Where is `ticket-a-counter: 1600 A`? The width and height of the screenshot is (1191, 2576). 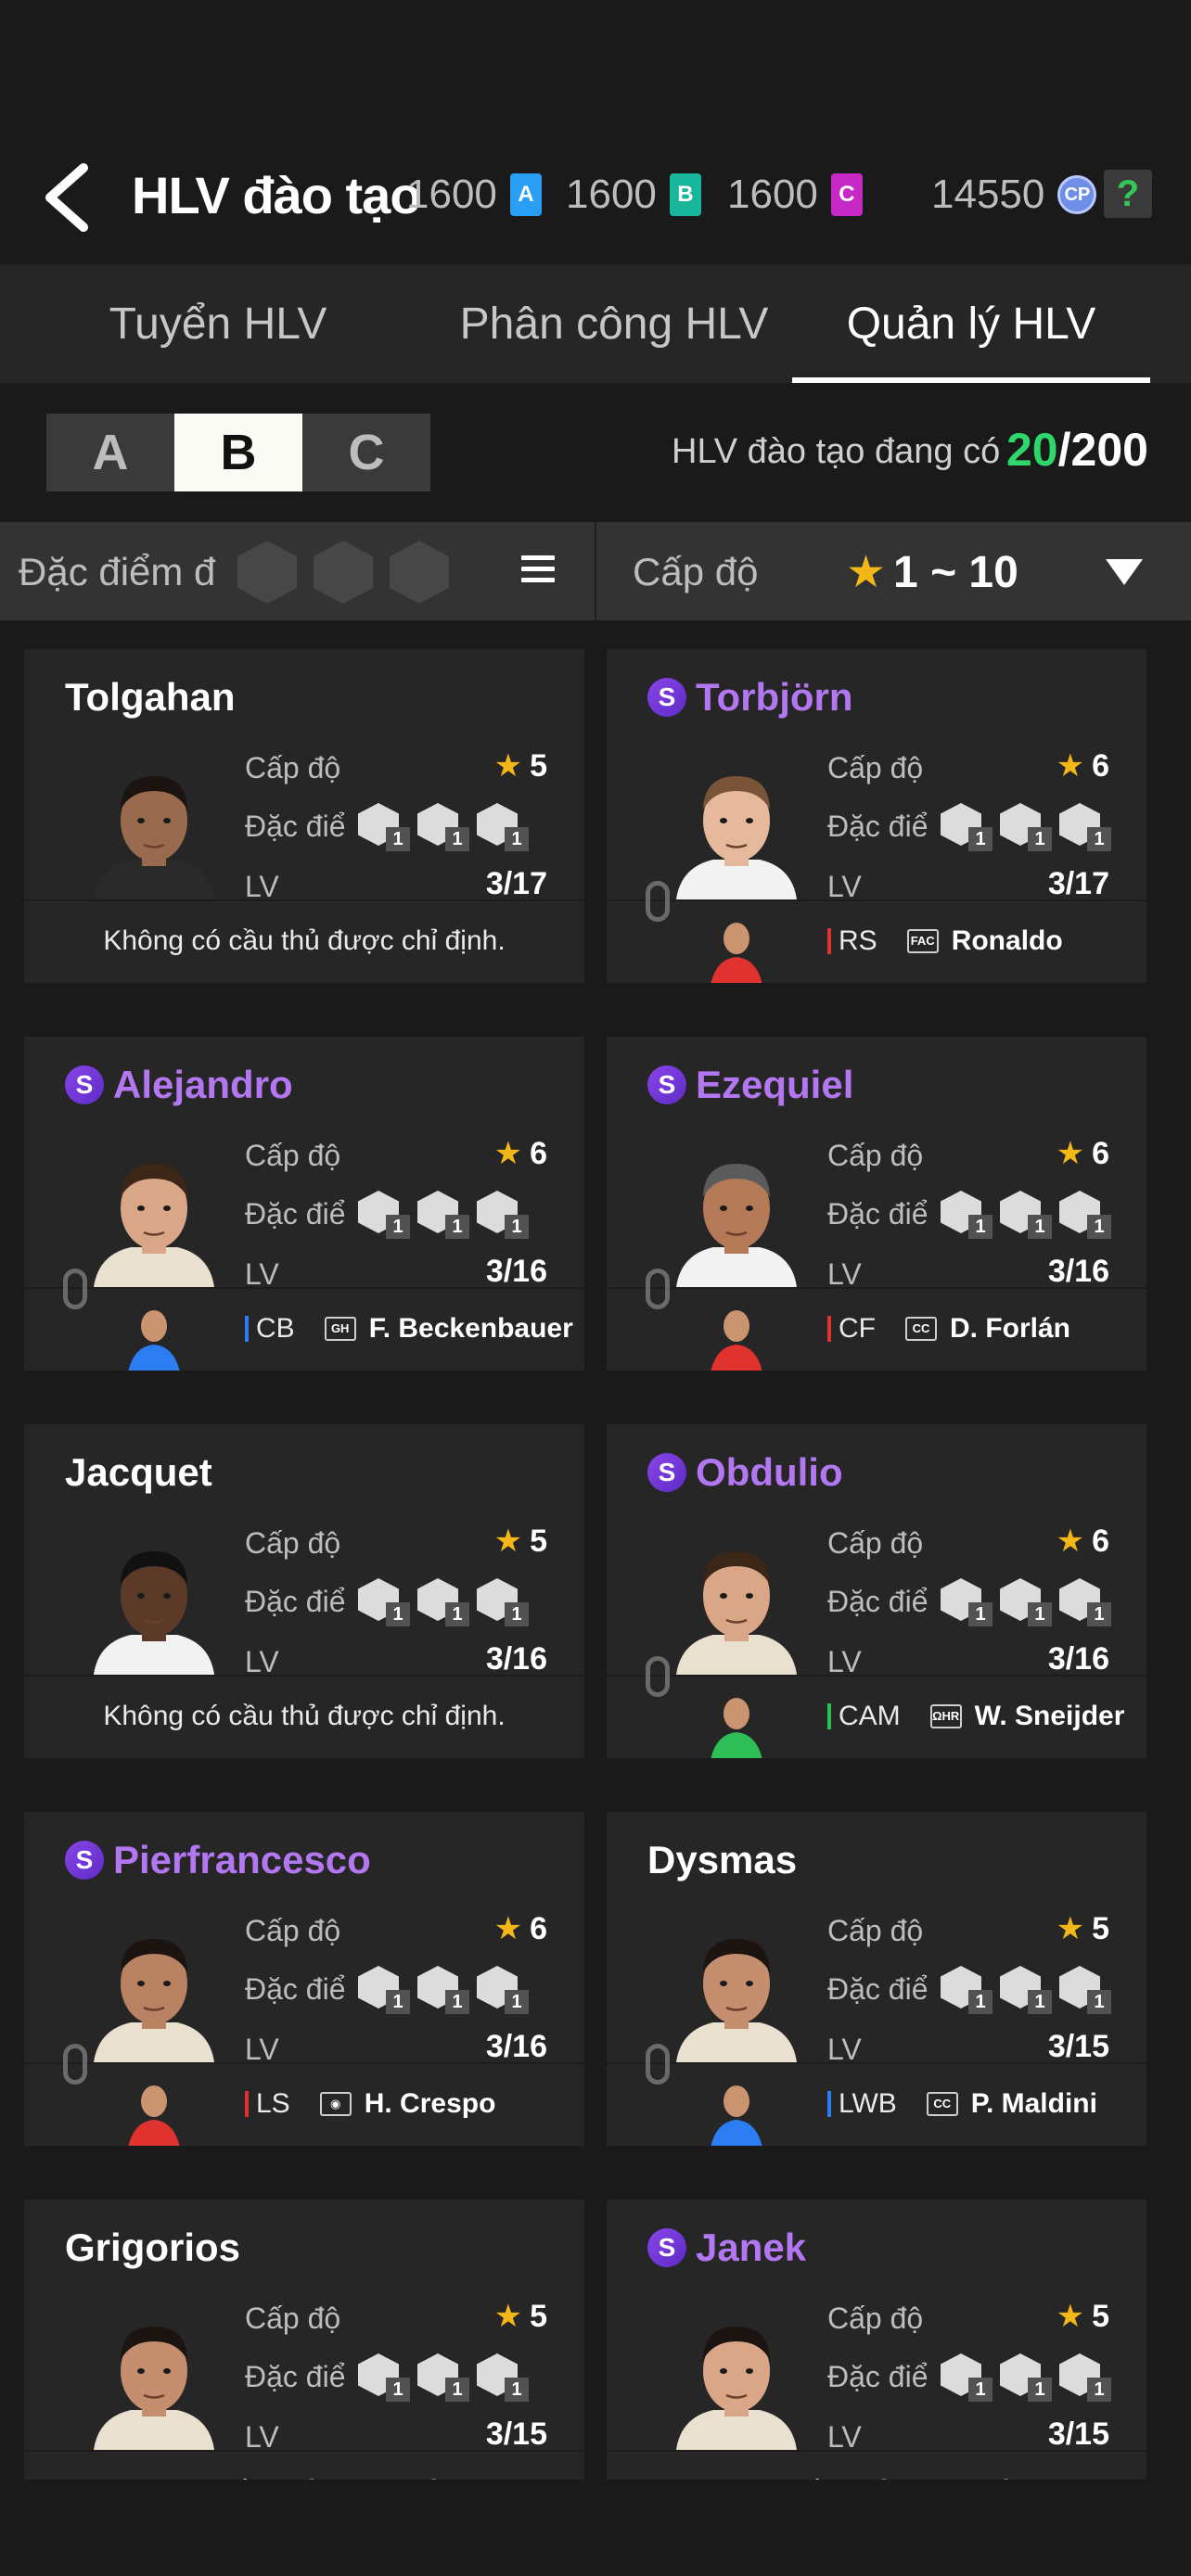 ticket-a-counter: 1600 A is located at coordinates (474, 195).